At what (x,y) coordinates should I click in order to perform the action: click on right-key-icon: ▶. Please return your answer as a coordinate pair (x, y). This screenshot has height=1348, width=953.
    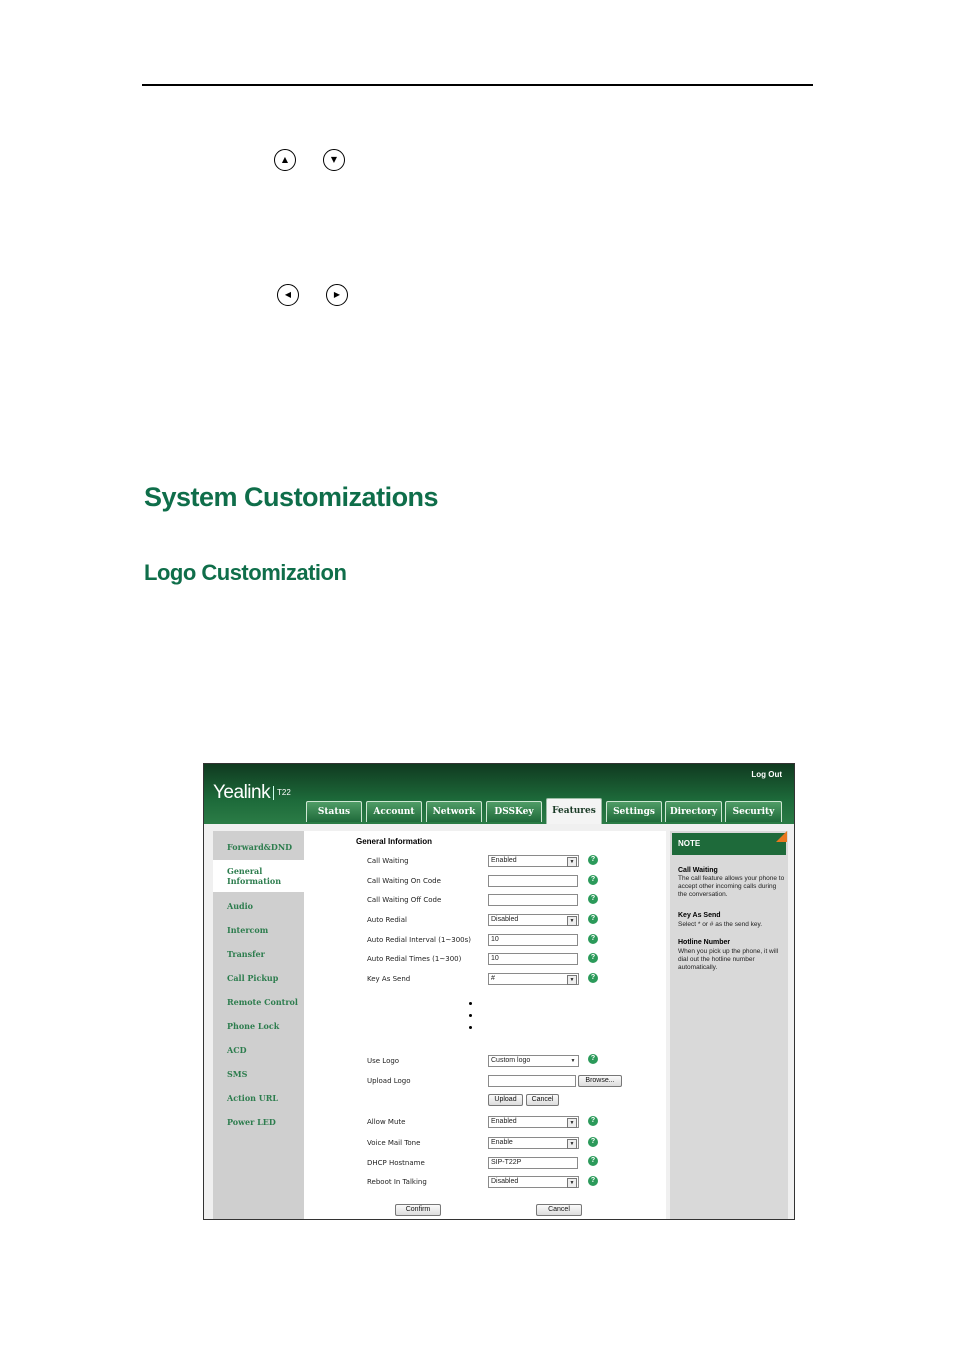
    Looking at the image, I should click on (337, 295).